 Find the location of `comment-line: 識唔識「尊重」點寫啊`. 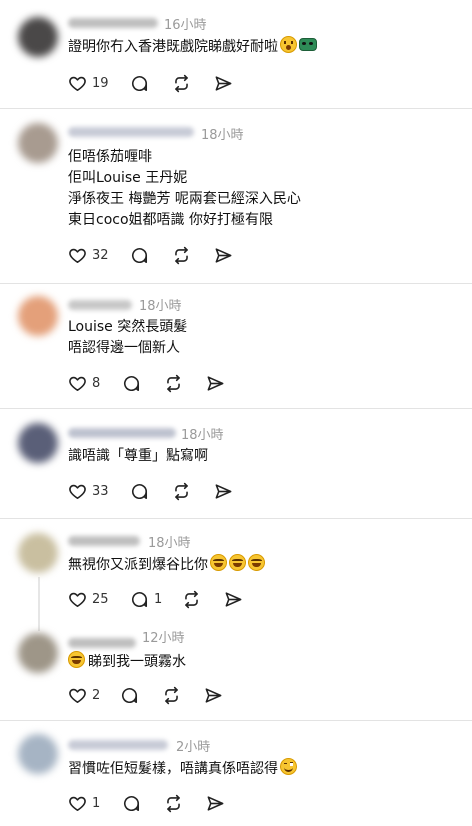

comment-line: 識唔識「尊重」點寫啊 is located at coordinates (138, 456).